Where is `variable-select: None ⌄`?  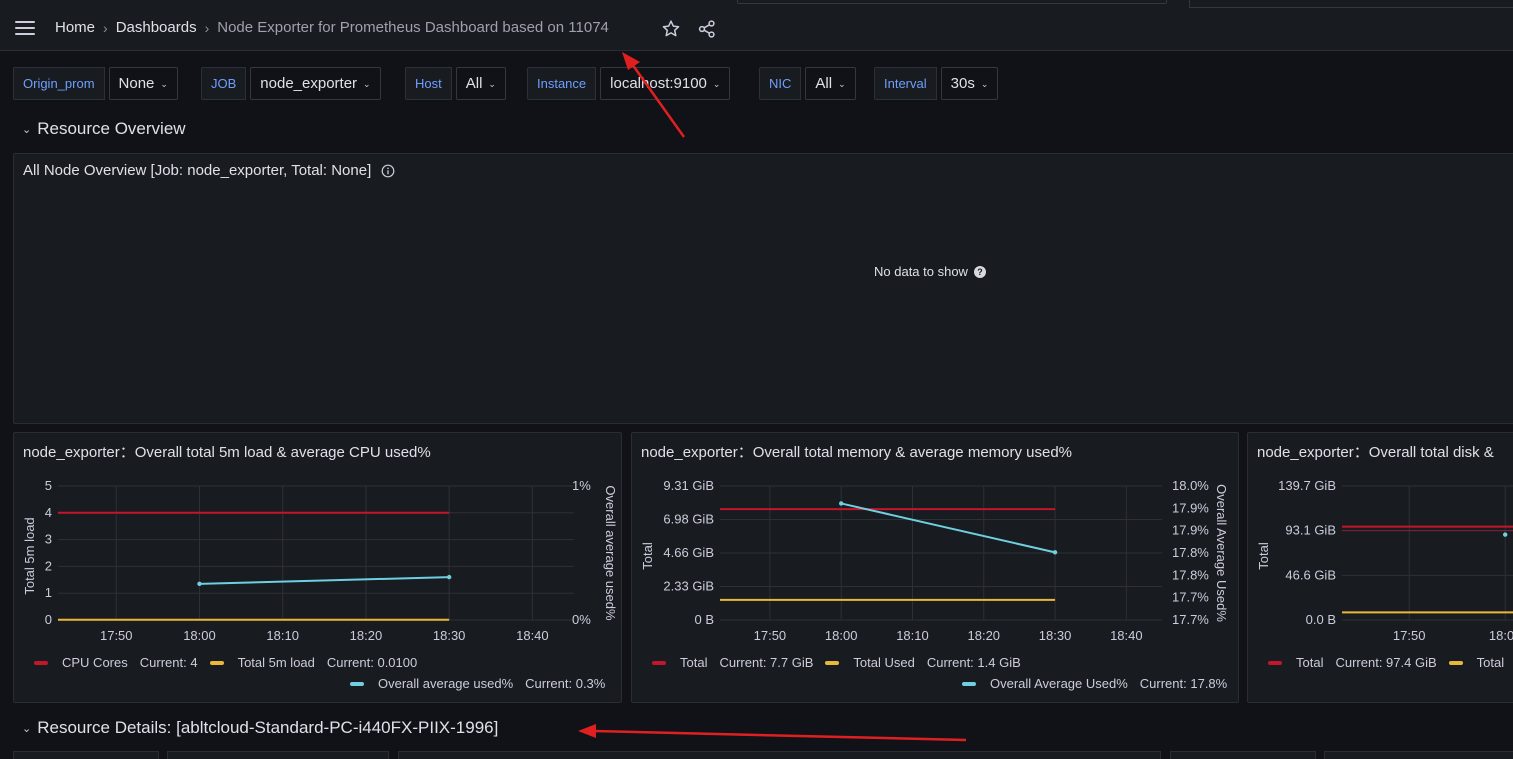
variable-select: None ⌄ is located at coordinates (143, 83).